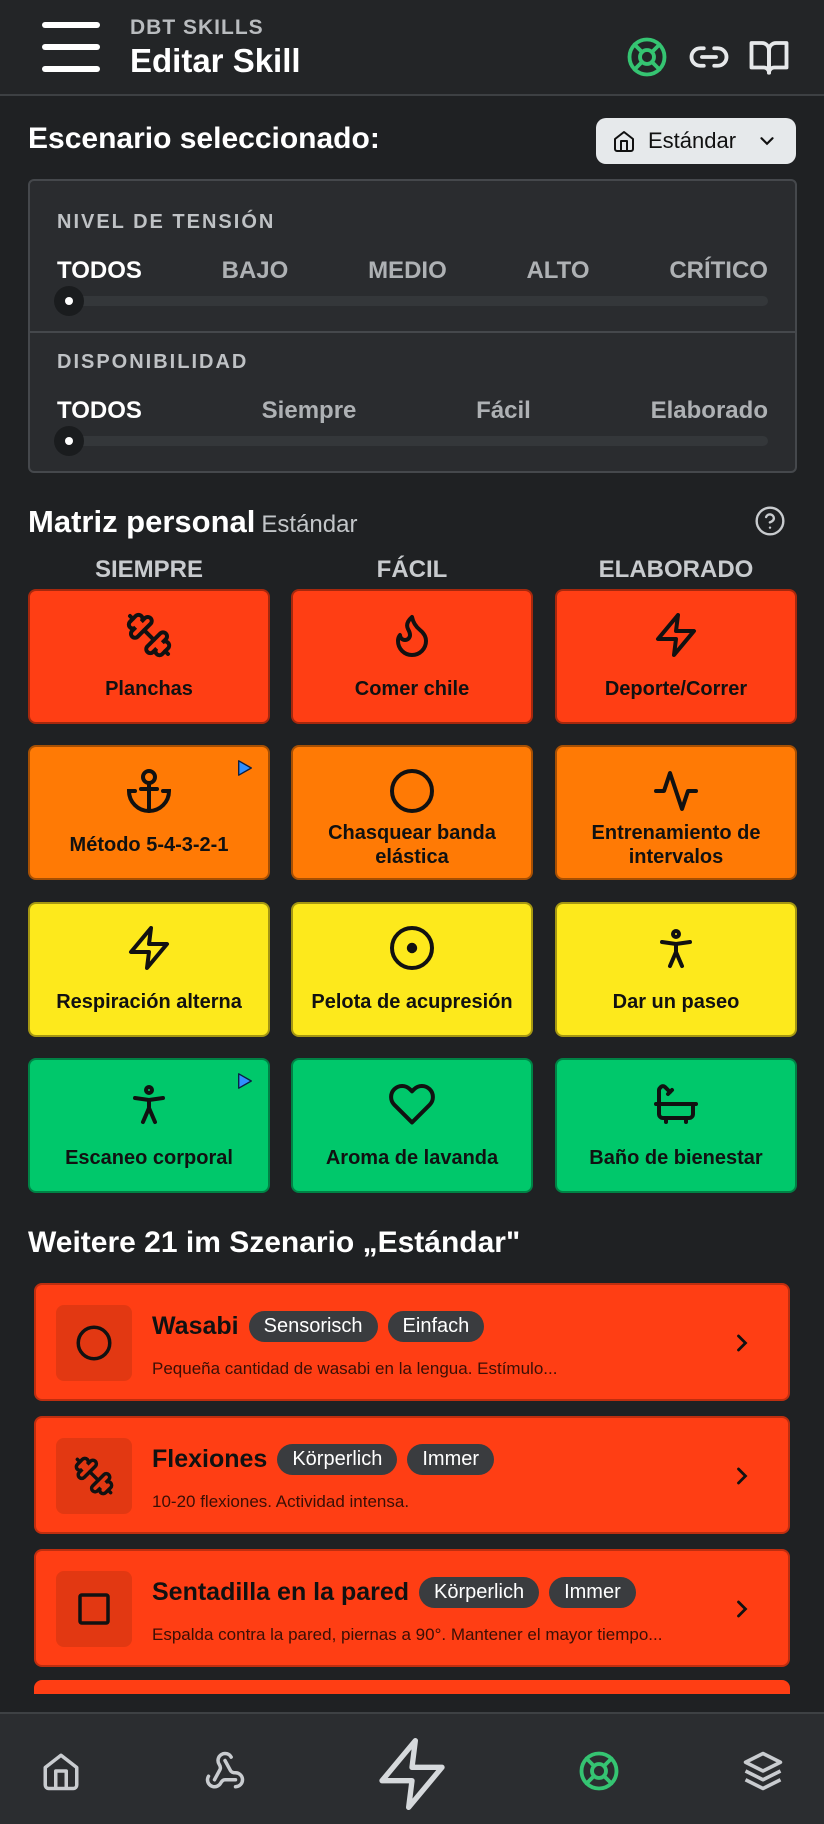 The height and width of the screenshot is (1824, 824). I want to click on anchor-icon, so click(149, 791).